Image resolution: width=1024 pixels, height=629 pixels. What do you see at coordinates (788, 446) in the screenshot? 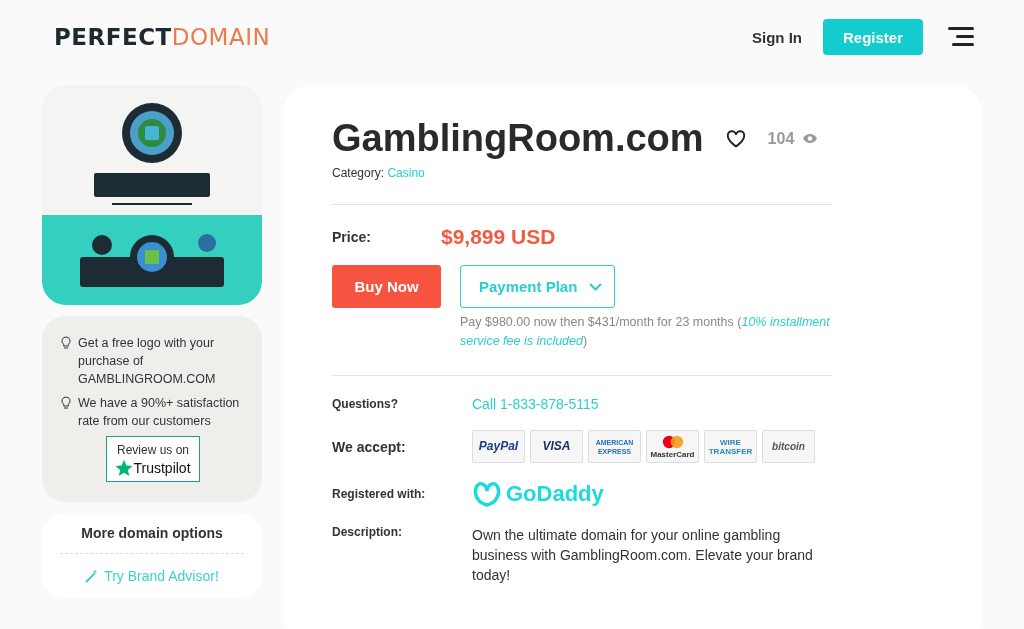
I see `payment-method-logo: bitcoin` at bounding box center [788, 446].